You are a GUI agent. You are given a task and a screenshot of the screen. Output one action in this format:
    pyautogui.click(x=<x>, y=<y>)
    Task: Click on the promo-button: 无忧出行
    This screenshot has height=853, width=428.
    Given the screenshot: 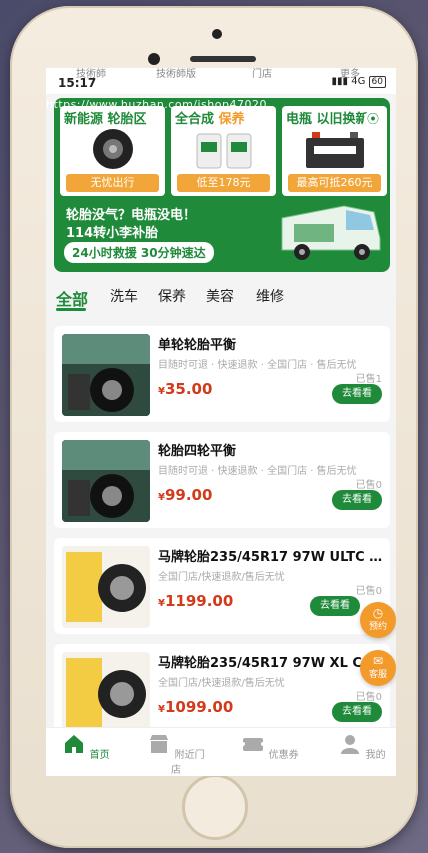 What is the action you would take?
    pyautogui.click(x=112, y=183)
    